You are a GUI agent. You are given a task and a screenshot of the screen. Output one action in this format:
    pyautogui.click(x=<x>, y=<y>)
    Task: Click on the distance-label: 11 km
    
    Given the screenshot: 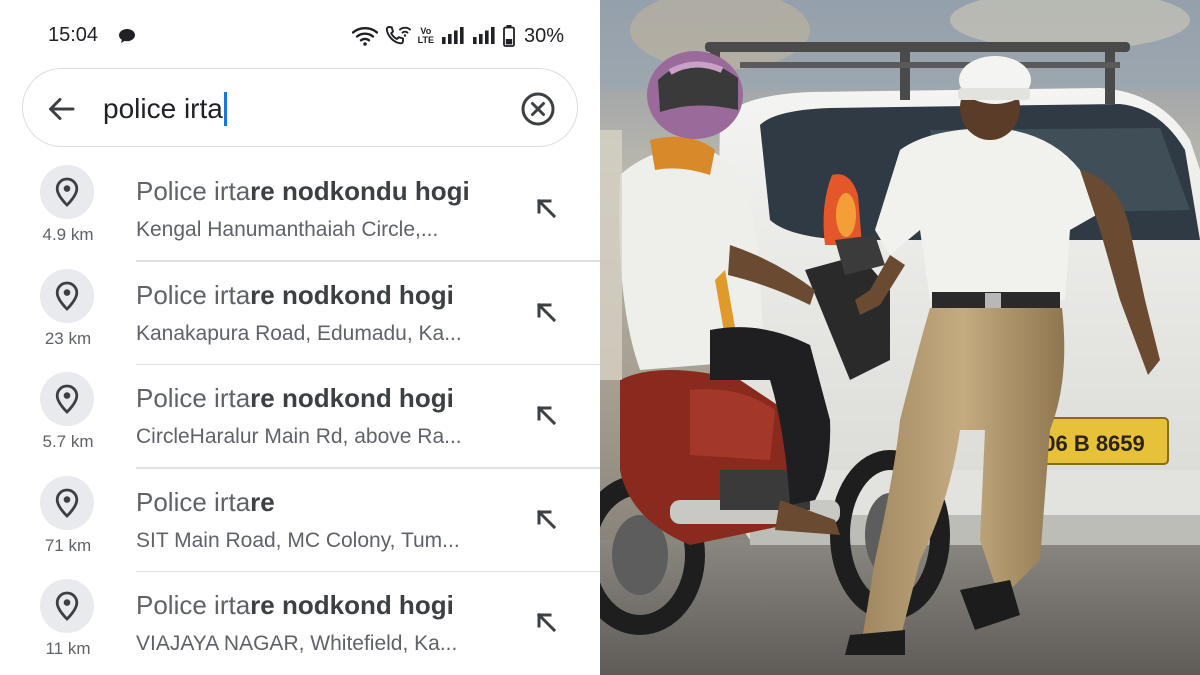 What is the action you would take?
    pyautogui.click(x=68, y=648)
    